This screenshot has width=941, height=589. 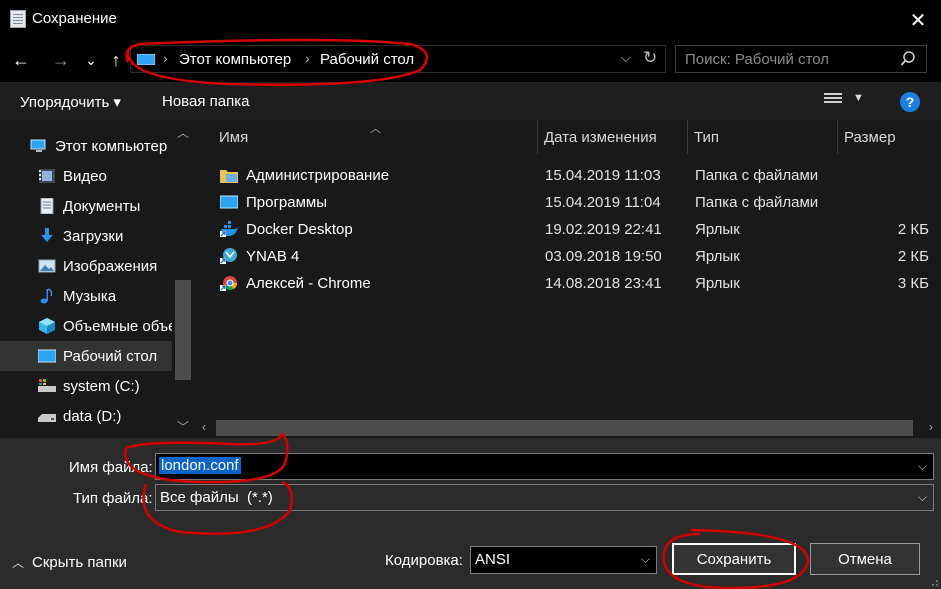 I want to click on sidebar-item-label: system (C:), so click(x=101, y=386).